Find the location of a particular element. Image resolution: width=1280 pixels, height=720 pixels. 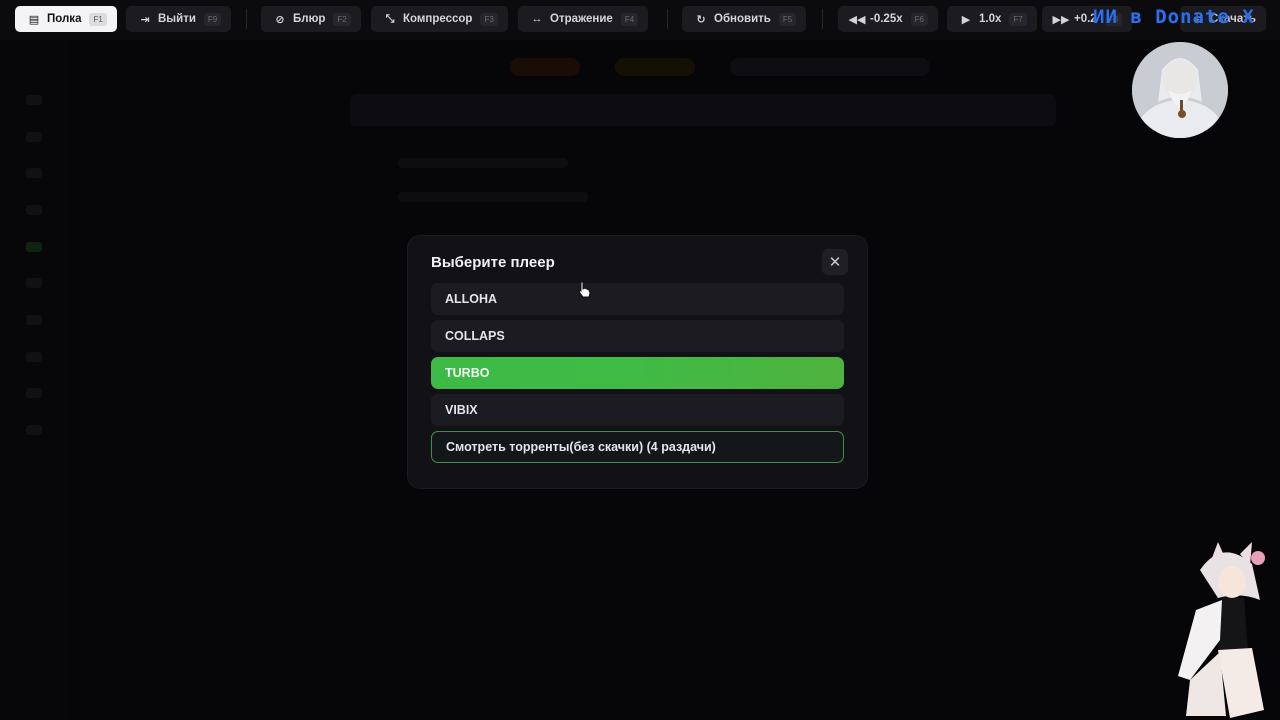

shortcut-key: F5 is located at coordinates (787, 19).